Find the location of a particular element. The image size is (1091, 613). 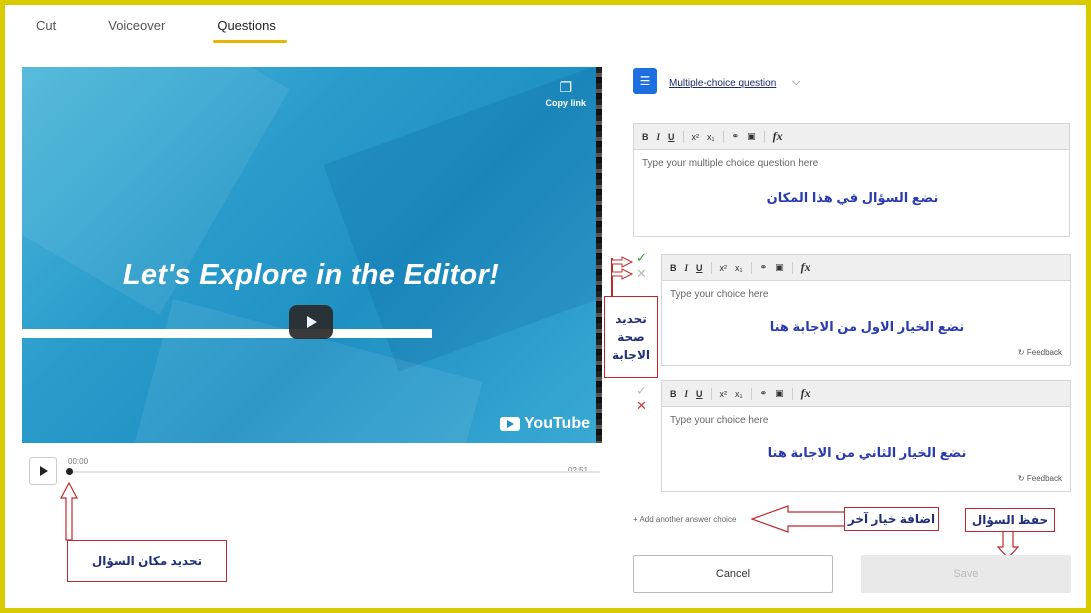

chevron-down-icon: ⌵ is located at coordinates (796, 82).